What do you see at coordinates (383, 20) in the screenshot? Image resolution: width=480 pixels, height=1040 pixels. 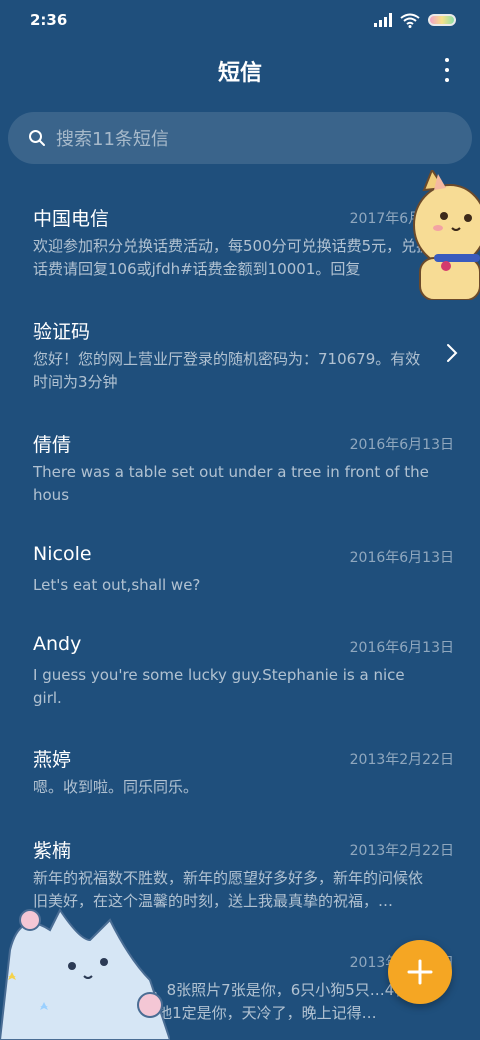 I see `signal-icon` at bounding box center [383, 20].